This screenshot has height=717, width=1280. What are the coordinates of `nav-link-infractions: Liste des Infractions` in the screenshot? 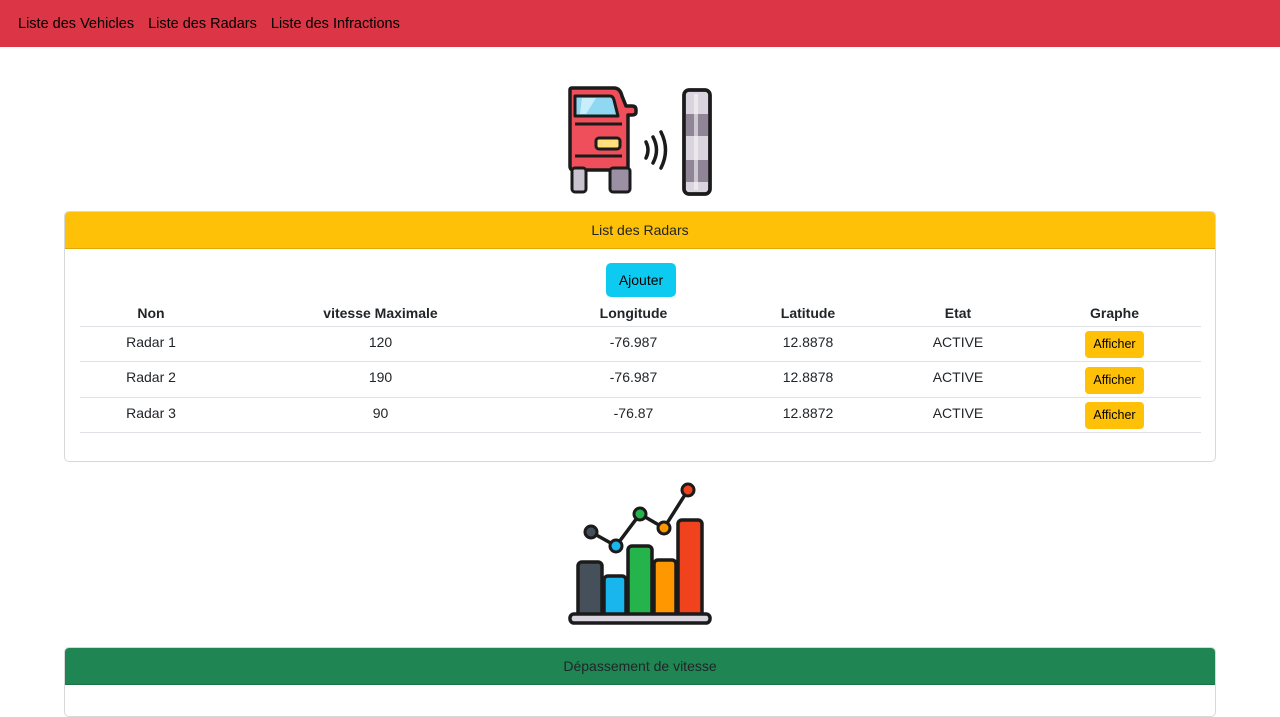 It's located at (335, 24).